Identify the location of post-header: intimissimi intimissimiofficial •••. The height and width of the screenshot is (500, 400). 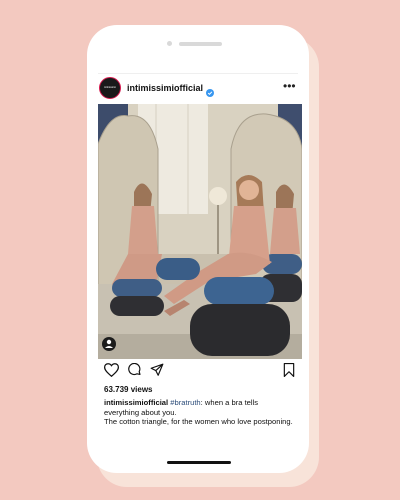
(199, 89).